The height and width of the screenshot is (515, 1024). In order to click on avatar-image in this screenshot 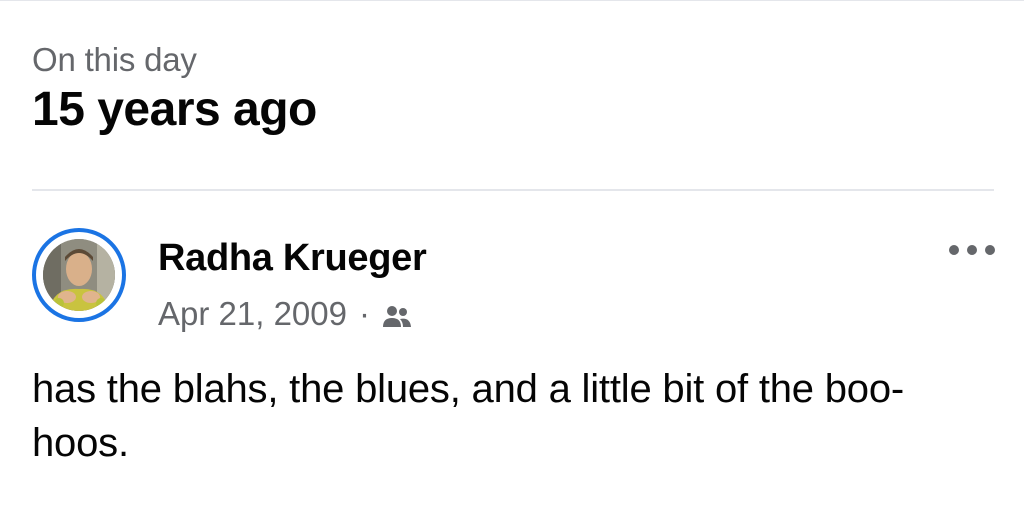, I will do `click(79, 275)`.